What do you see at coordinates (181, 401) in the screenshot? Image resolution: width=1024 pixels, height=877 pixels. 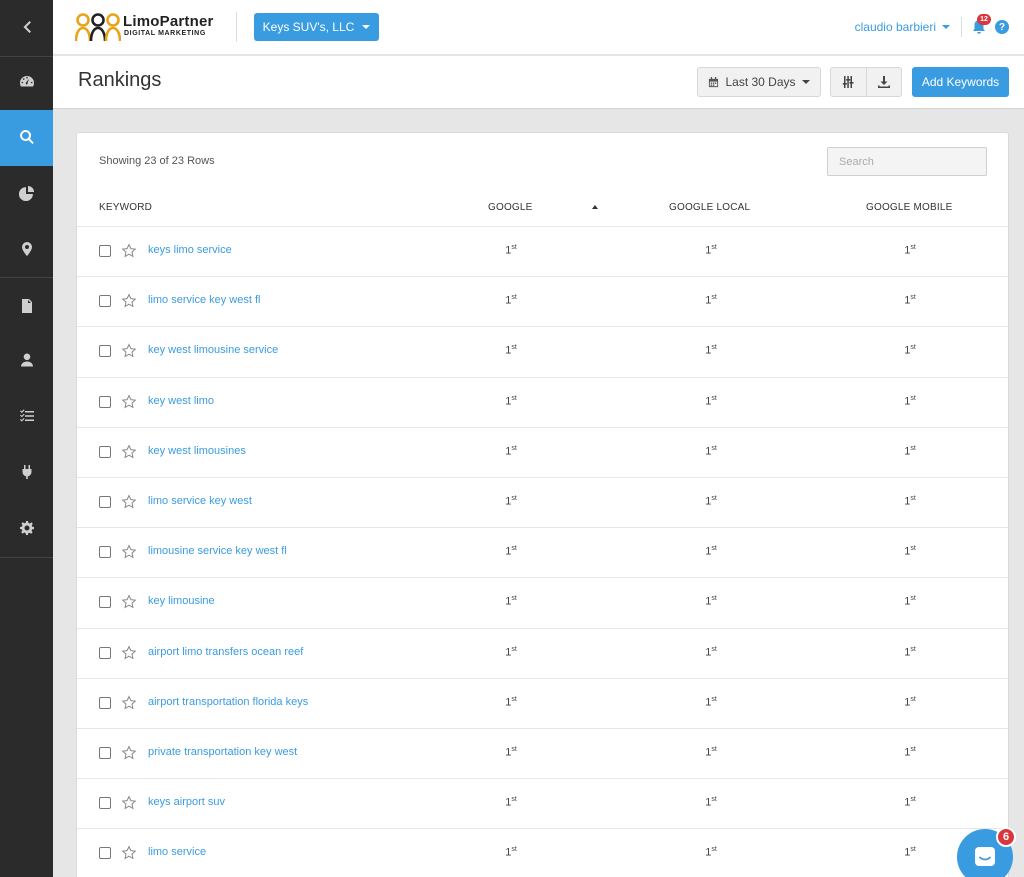 I see `keyword-link: key west limo` at bounding box center [181, 401].